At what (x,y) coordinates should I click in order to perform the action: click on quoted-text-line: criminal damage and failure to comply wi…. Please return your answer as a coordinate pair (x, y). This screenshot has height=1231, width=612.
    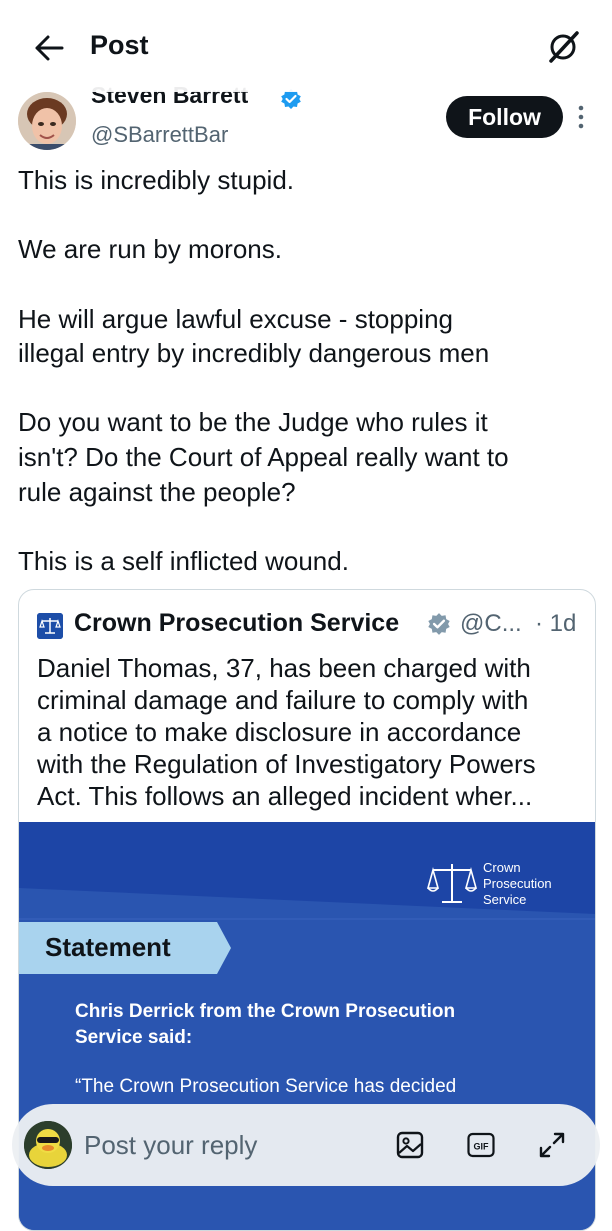
    Looking at the image, I should click on (283, 700).